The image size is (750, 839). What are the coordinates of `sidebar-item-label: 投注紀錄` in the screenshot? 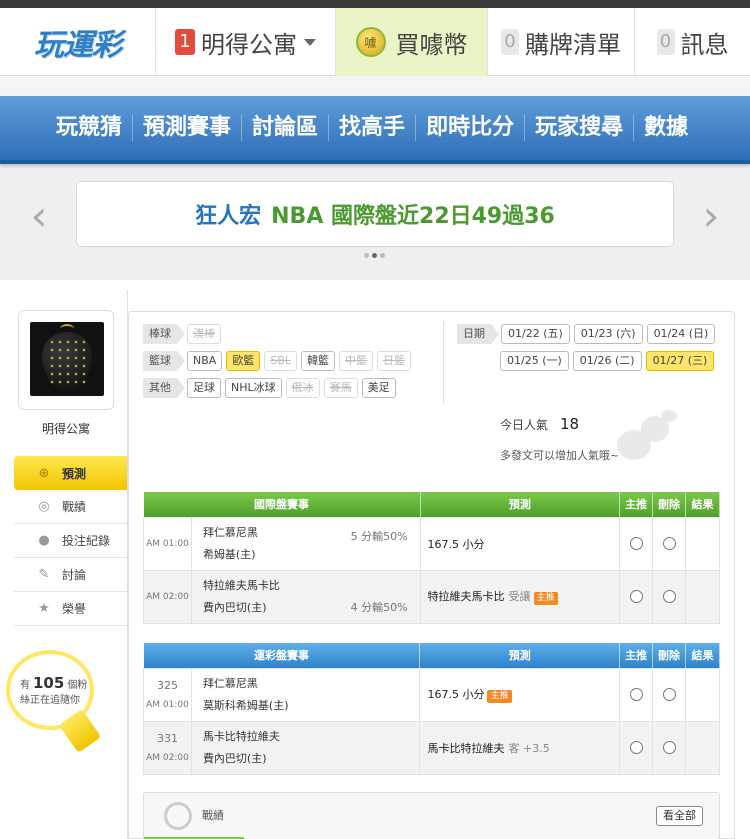 It's located at (86, 541).